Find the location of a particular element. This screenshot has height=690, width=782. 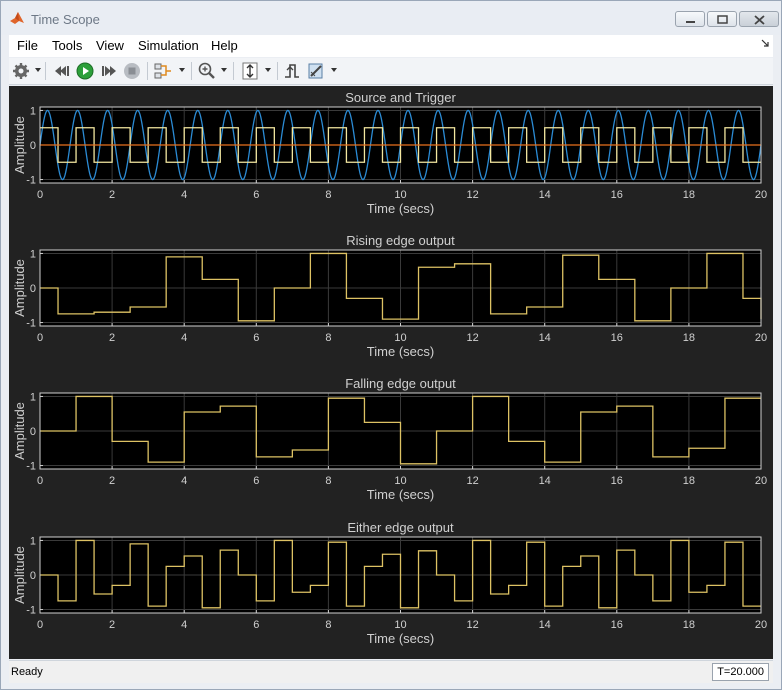

axes-title: Rising edge output is located at coordinates (400, 240).